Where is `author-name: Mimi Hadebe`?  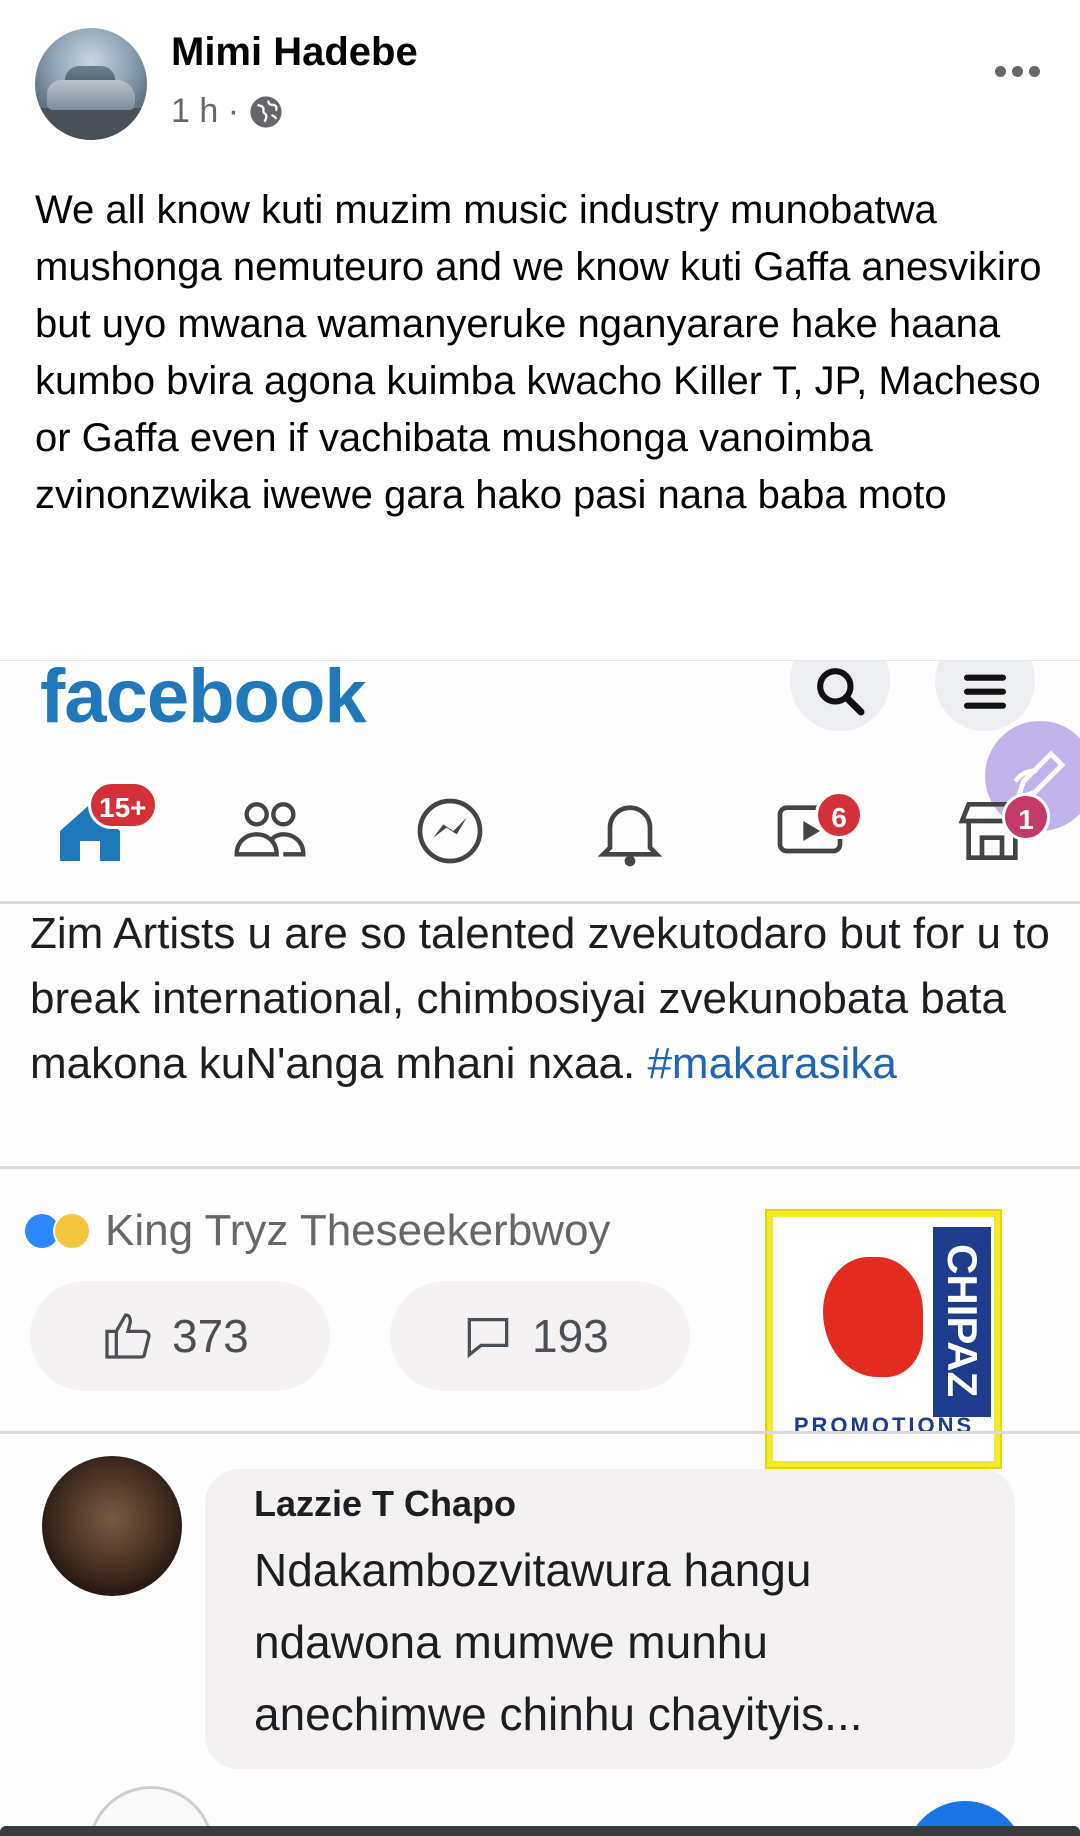 author-name: Mimi Hadebe is located at coordinates (294, 52).